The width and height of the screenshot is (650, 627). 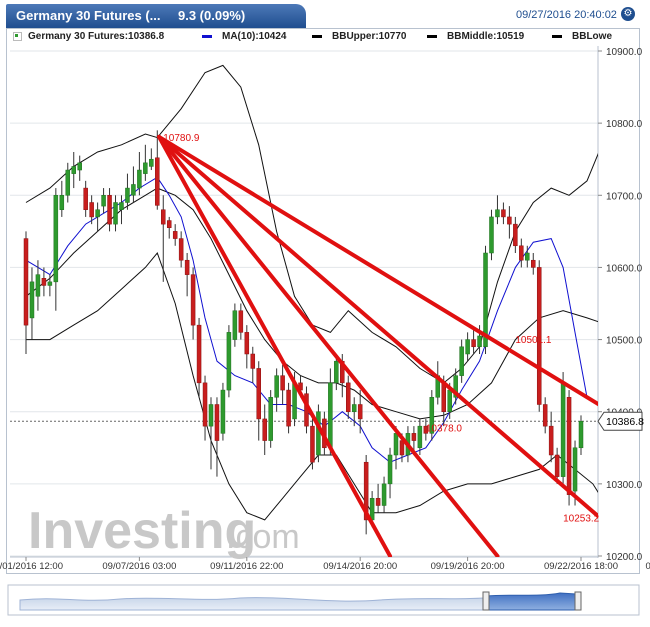 I want to click on last-price-marker: 10386.8, so click(x=620, y=421).